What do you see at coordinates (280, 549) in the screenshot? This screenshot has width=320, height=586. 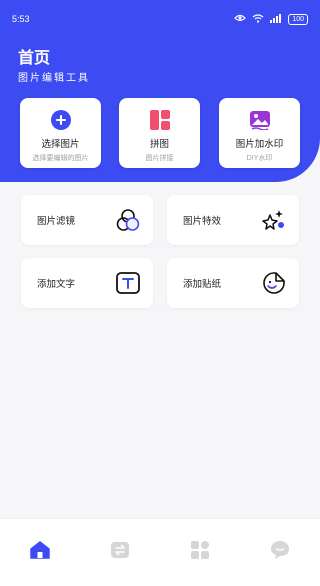 I see `chat-bubble-icon` at bounding box center [280, 549].